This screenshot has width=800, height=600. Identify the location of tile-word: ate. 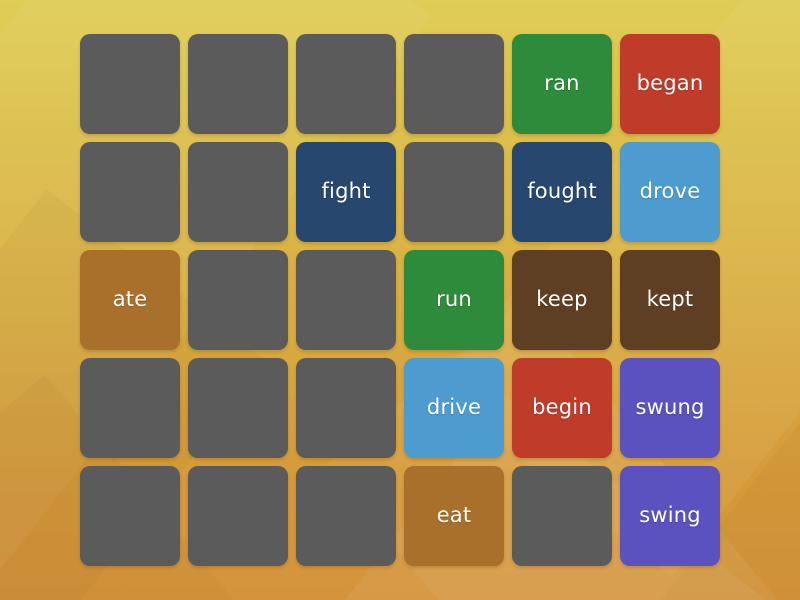
(130, 300).